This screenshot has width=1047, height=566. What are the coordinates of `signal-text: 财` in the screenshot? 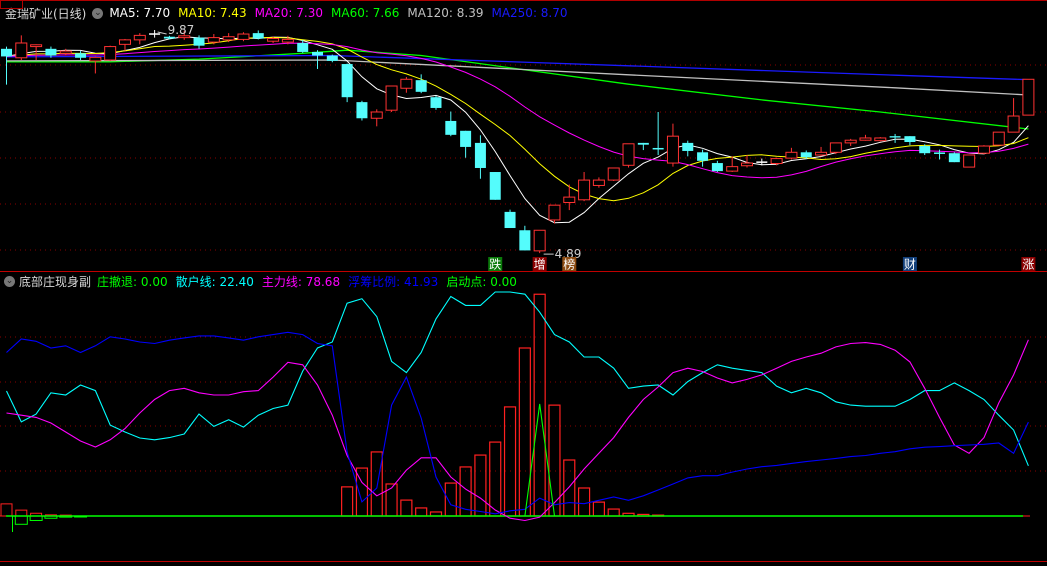 It's located at (910, 265).